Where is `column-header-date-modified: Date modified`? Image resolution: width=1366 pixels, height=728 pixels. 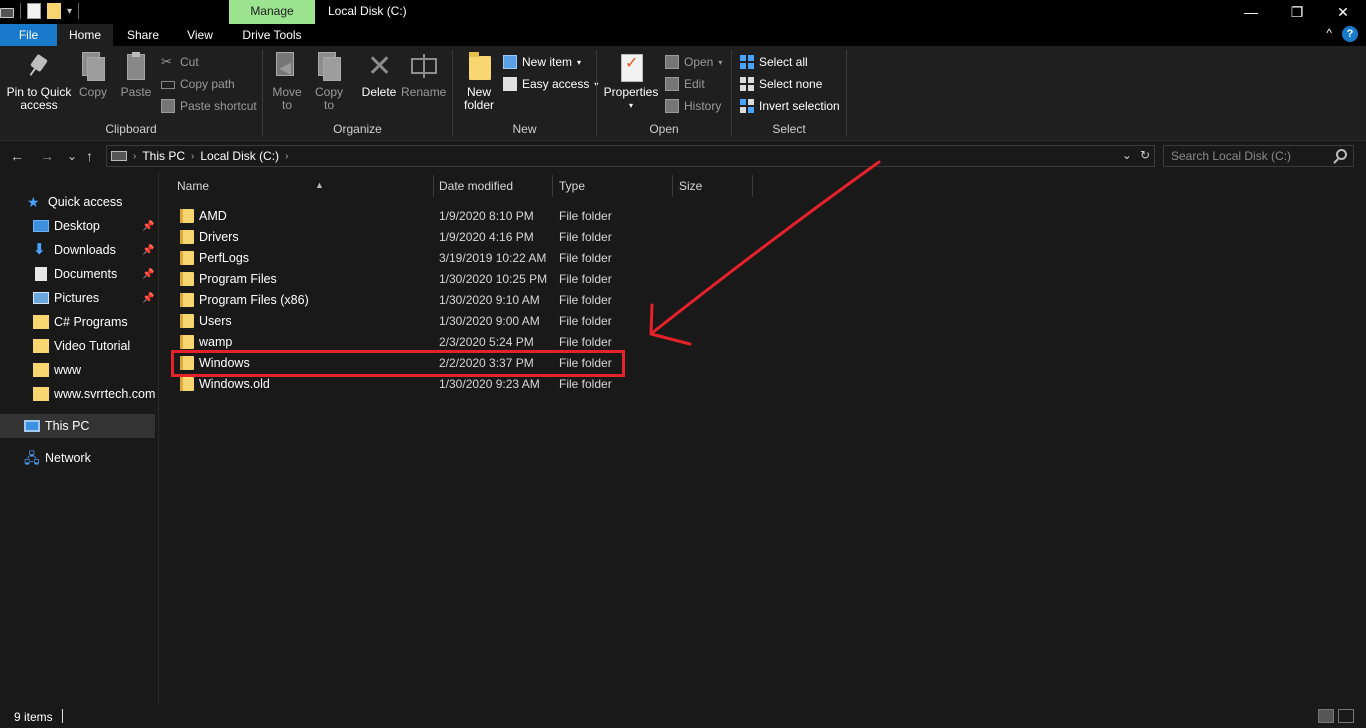 column-header-date-modified: Date modified is located at coordinates (495, 186).